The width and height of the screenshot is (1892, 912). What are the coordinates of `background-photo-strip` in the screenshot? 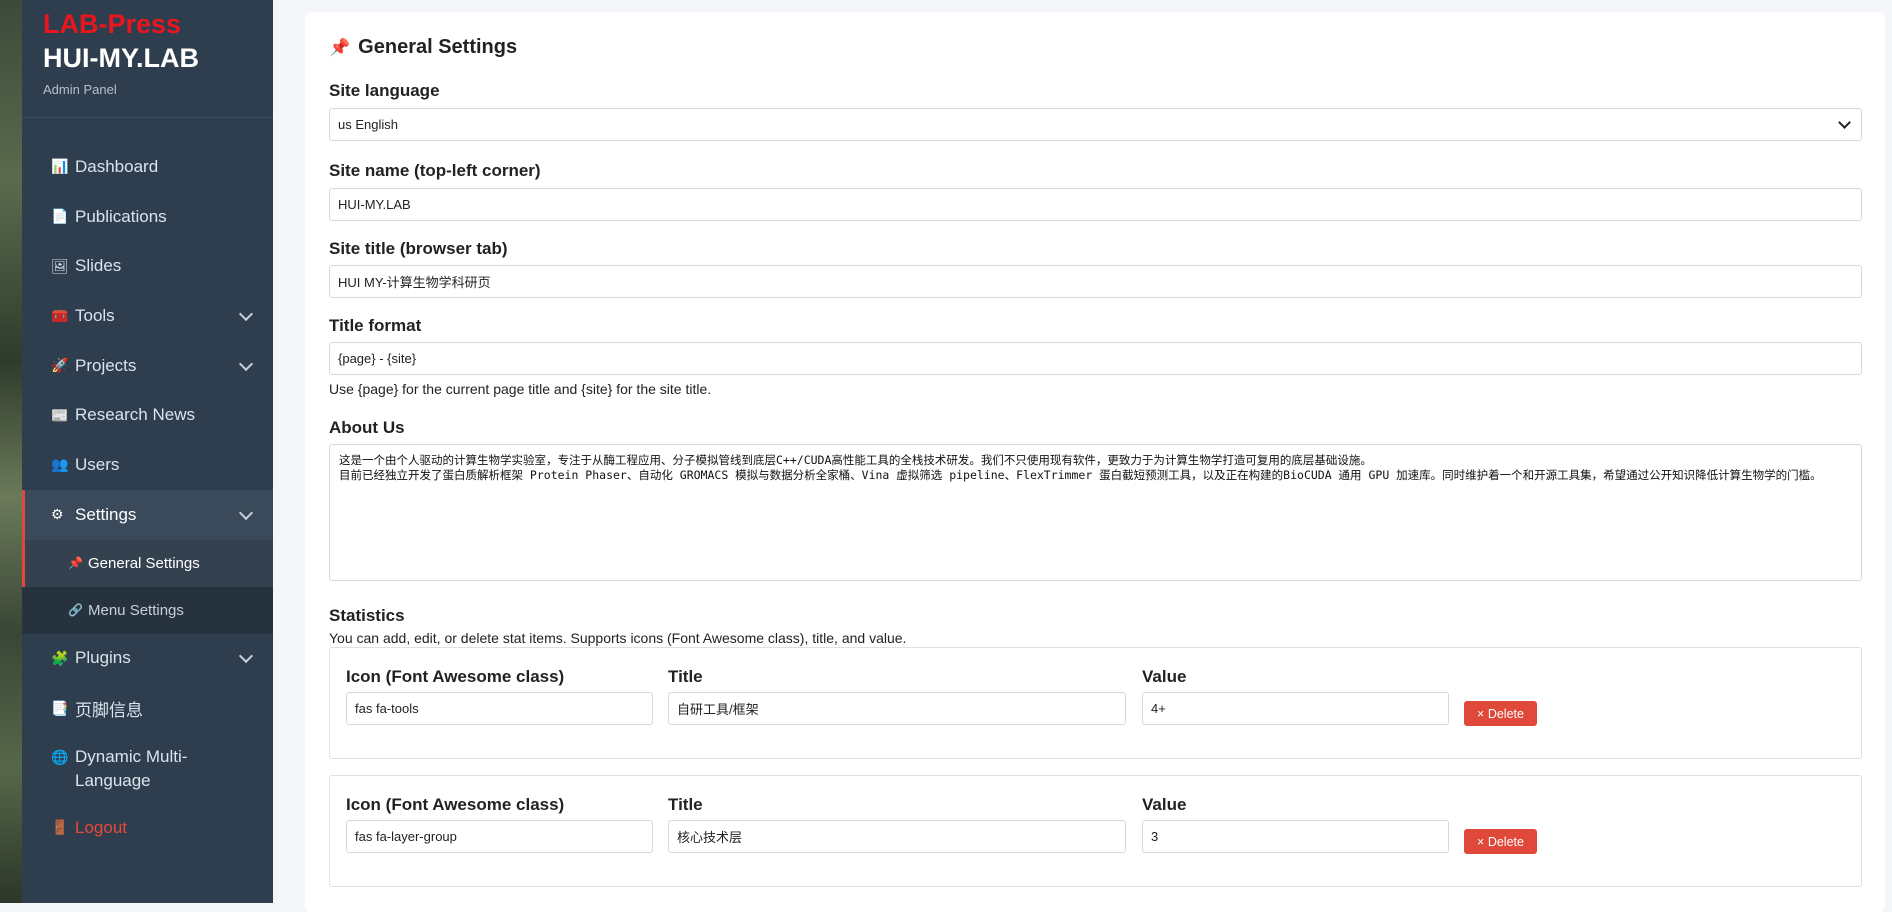 It's located at (11, 451).